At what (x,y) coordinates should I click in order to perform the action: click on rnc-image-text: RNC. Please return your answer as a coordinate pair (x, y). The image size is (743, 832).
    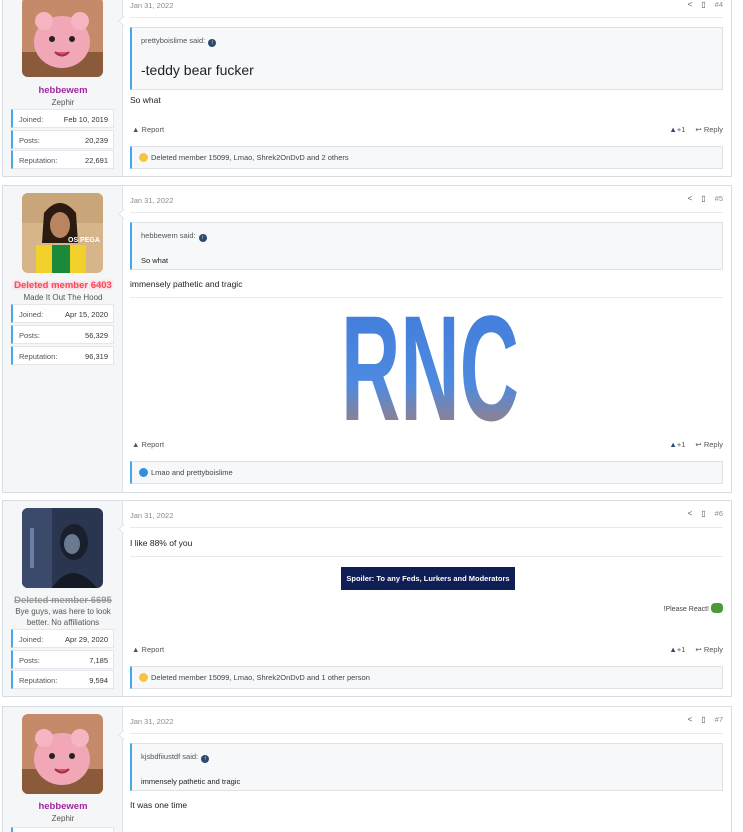
    Looking at the image, I should click on (430, 362).